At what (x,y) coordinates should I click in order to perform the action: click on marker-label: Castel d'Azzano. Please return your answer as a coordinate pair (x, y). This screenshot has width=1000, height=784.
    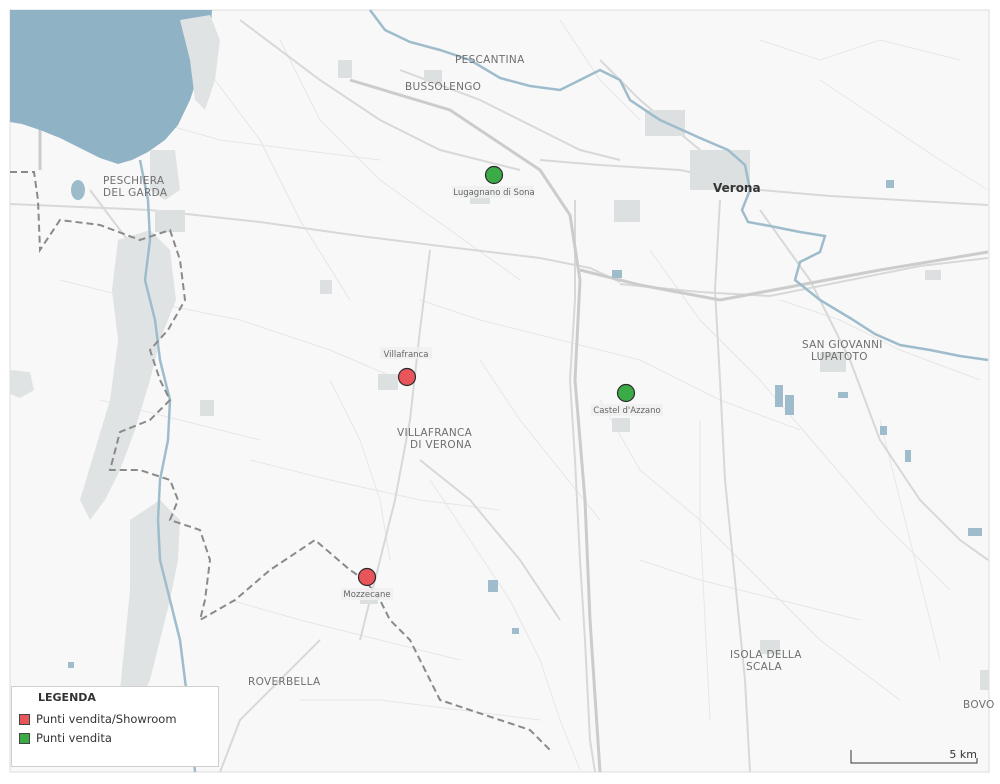
    Looking at the image, I should click on (626, 411).